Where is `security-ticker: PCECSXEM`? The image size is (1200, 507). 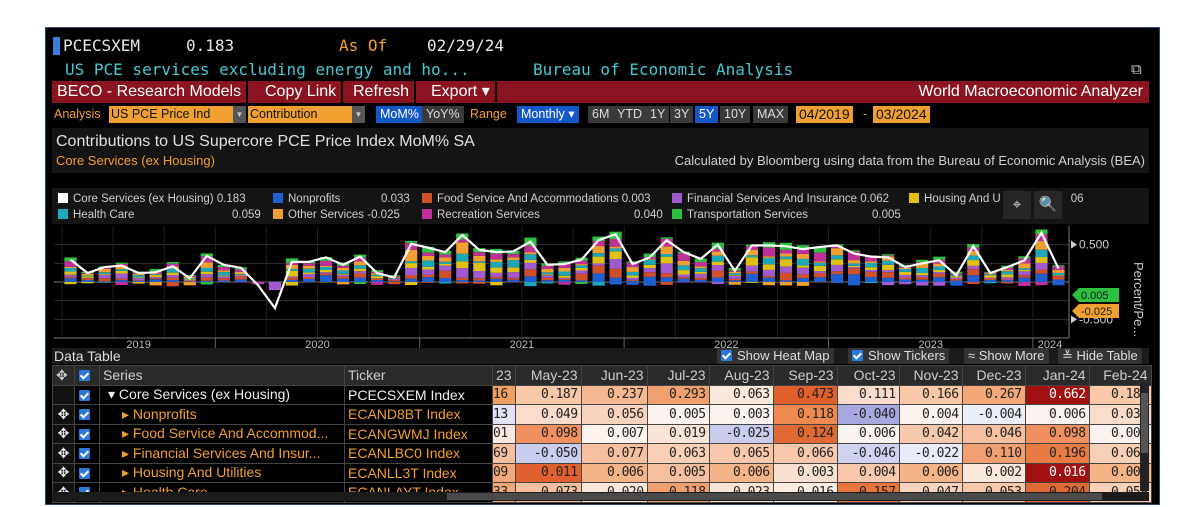 security-ticker: PCECSXEM is located at coordinates (101, 45).